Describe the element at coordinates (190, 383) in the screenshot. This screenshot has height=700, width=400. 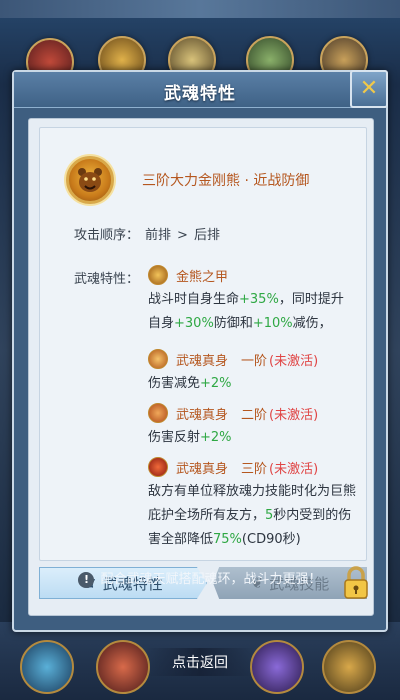
I see `skill-description: 伤害减免+2%` at that location.